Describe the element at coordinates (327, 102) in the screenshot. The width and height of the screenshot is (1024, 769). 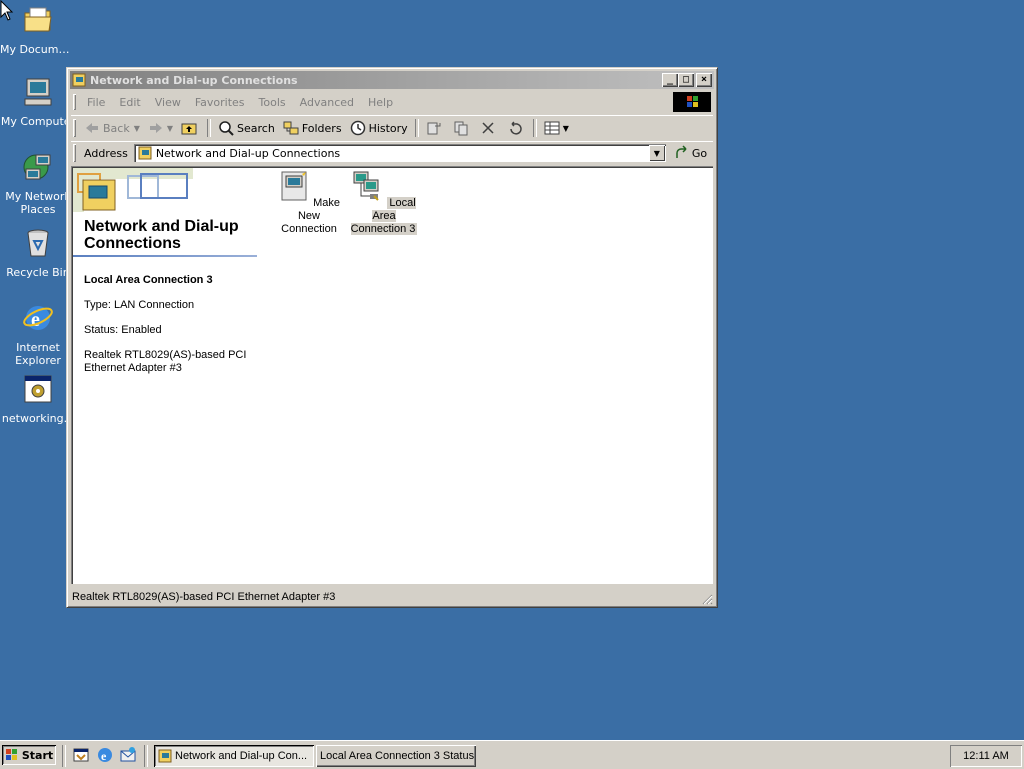
I see `menu-advanced: Advanced` at that location.